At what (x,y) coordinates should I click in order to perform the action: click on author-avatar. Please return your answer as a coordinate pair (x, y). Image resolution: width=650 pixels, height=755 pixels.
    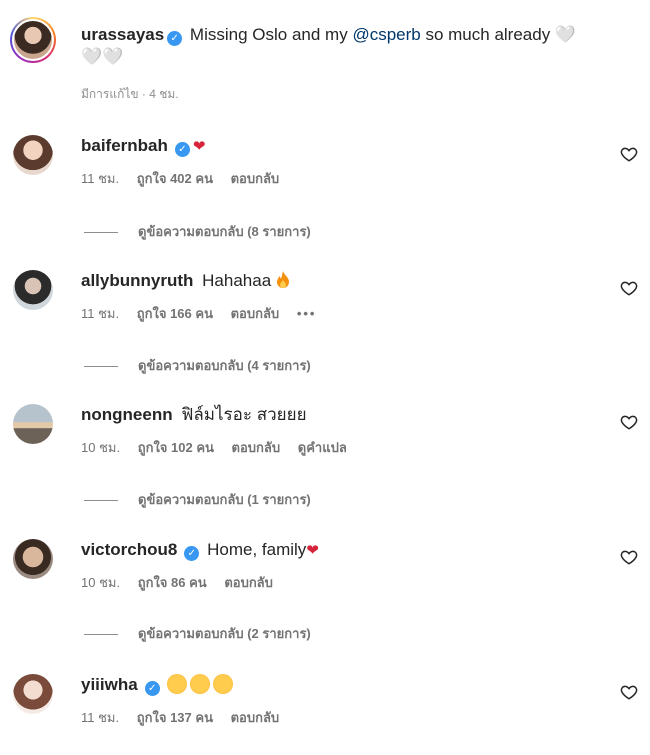
    Looking at the image, I should click on (33, 40).